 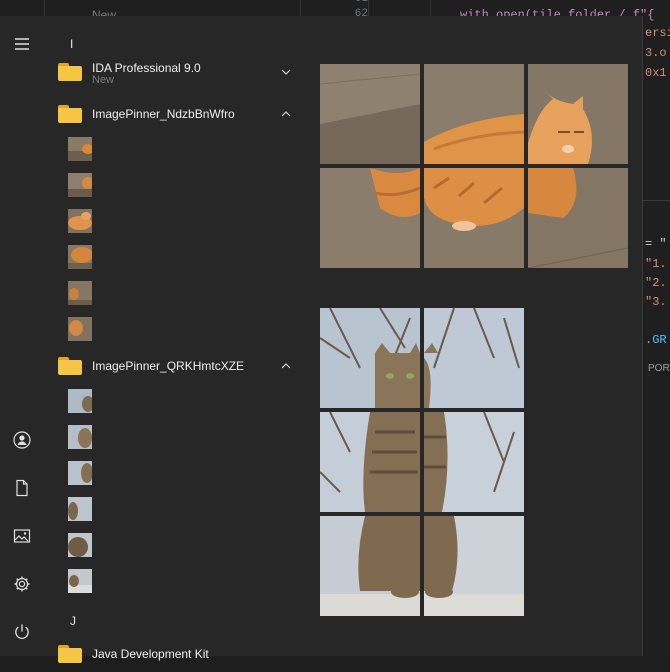 What do you see at coordinates (656, 302) in the screenshot?
I see `code-line: "3.` at bounding box center [656, 302].